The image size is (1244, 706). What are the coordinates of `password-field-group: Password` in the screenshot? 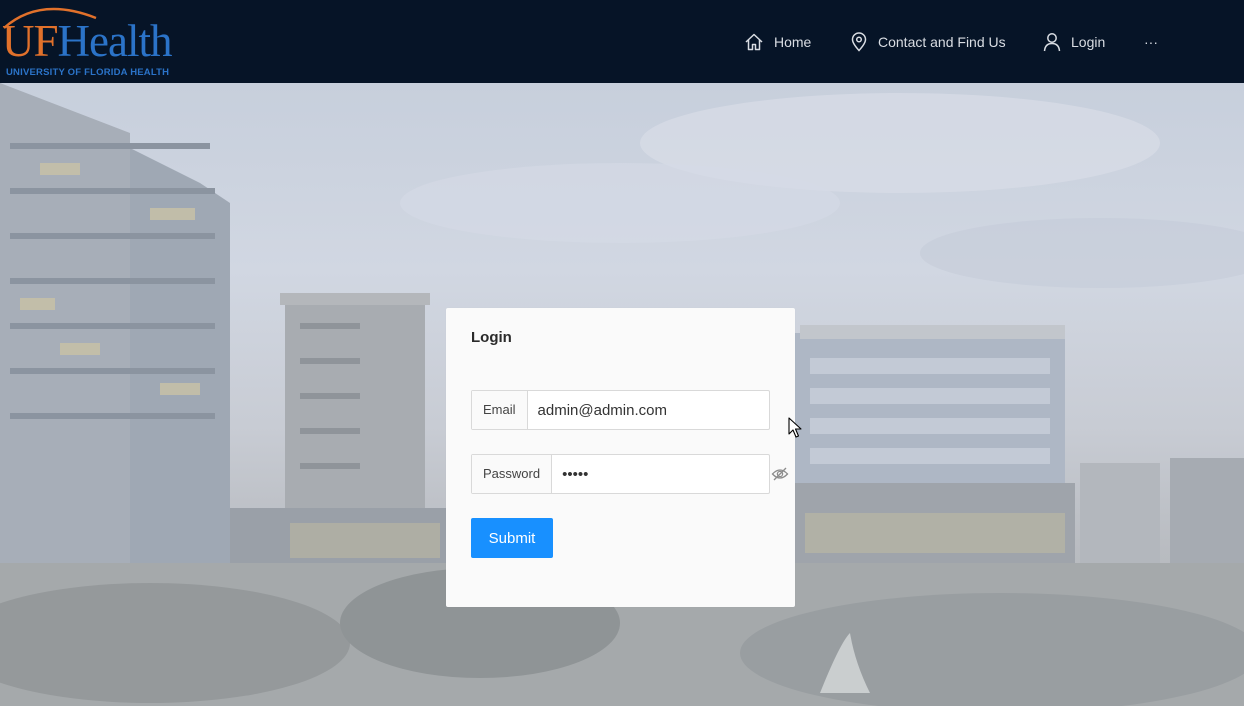 It's located at (630, 474).